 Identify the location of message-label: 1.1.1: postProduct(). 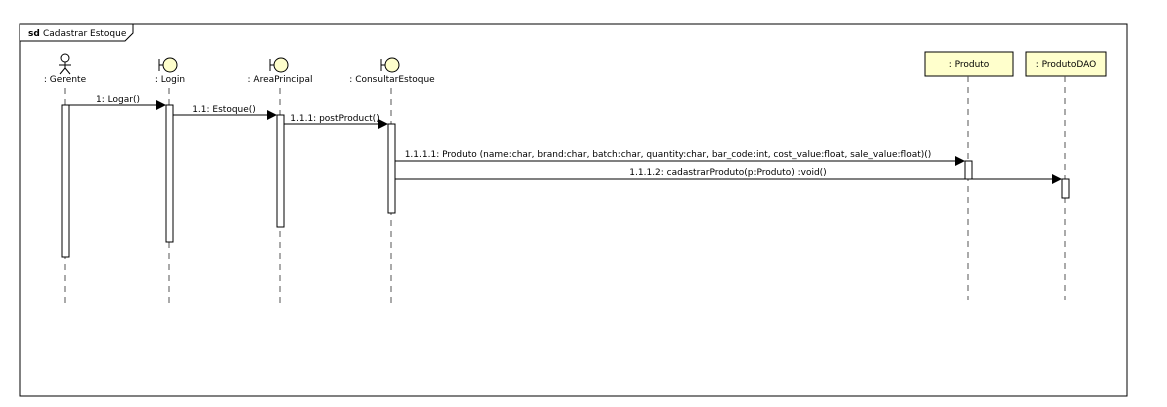
(334, 119).